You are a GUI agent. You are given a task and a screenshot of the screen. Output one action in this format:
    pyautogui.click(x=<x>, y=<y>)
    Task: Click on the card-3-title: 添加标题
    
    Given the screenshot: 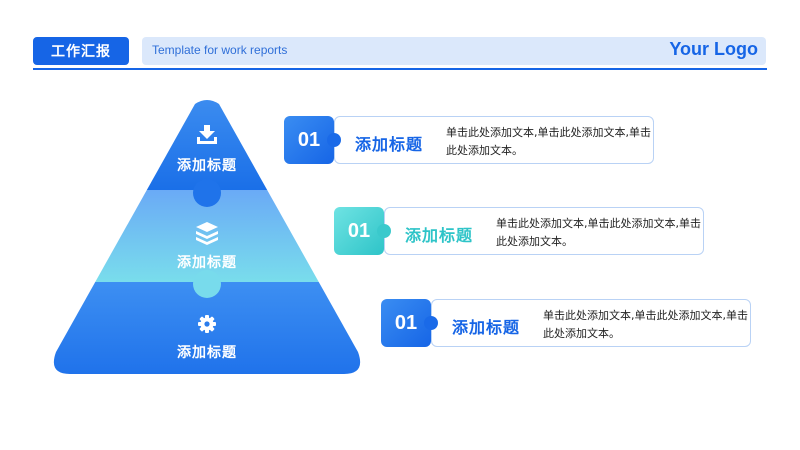 What is the action you would take?
    pyautogui.click(x=486, y=327)
    